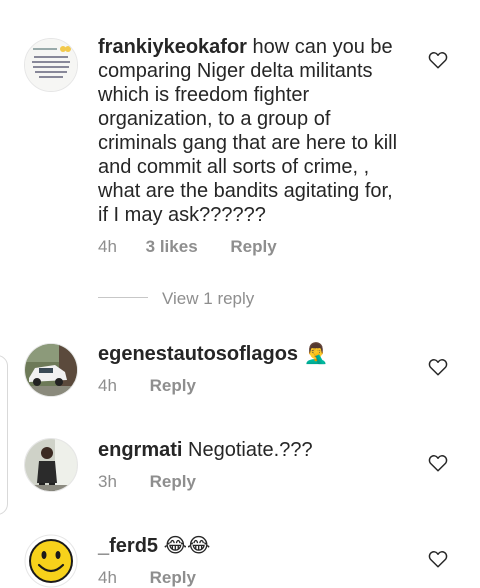  I want to click on comment-body: _ferd5 😂😂, so click(248, 546).